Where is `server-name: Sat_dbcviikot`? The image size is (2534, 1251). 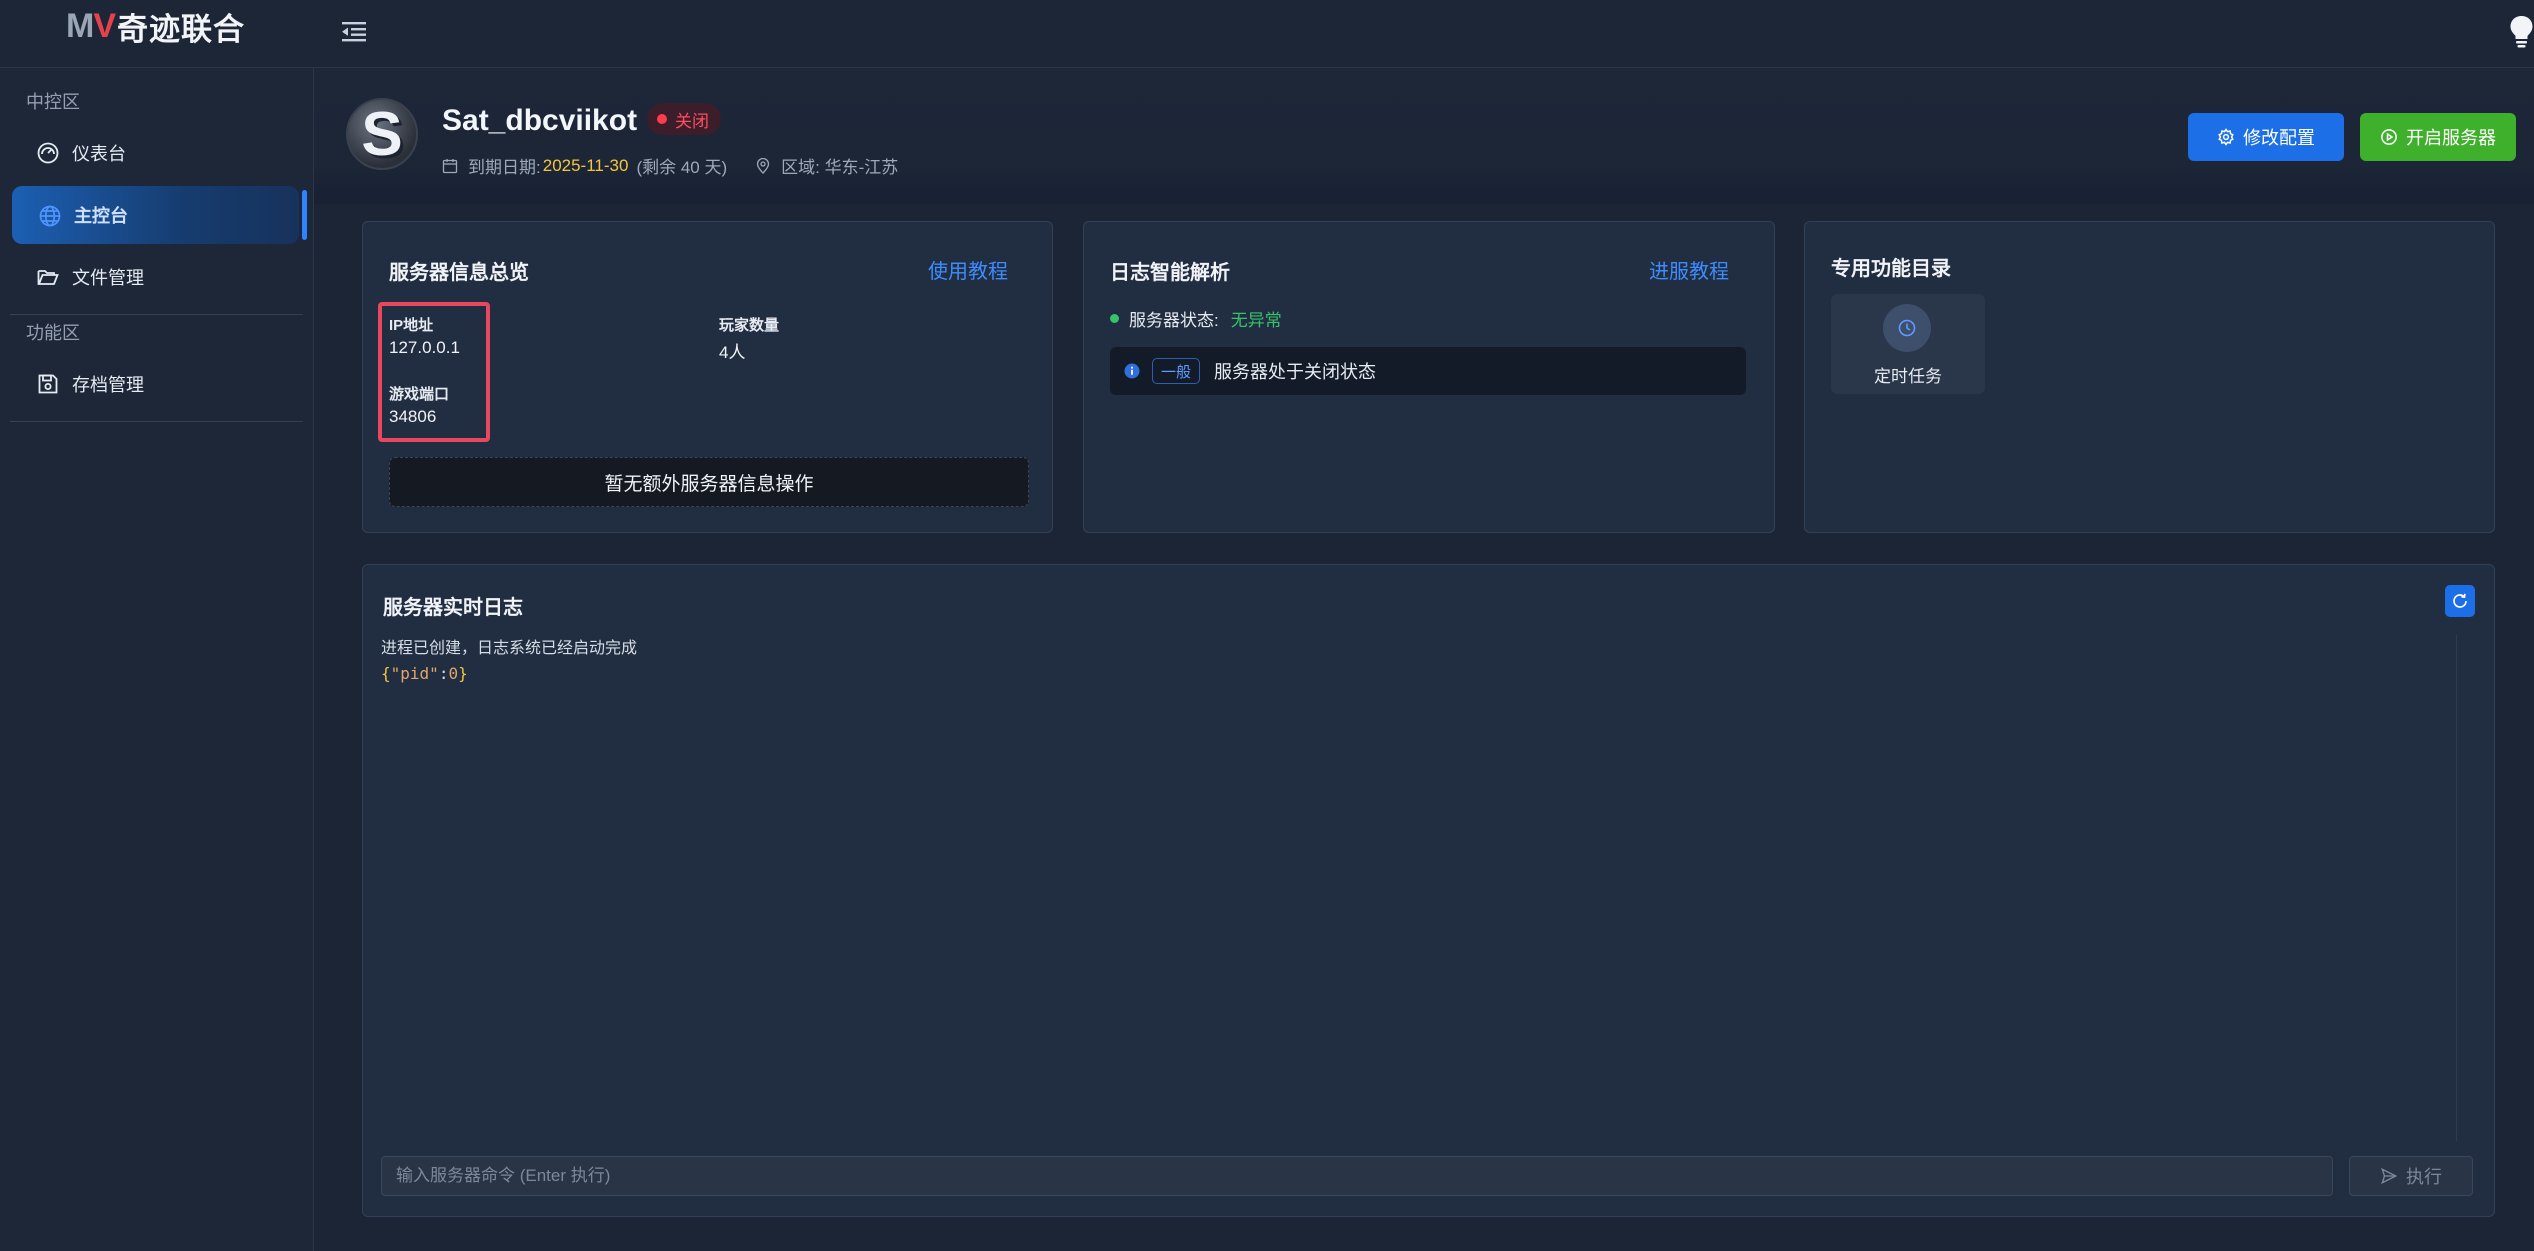 server-name: Sat_dbcviikot is located at coordinates (540, 120).